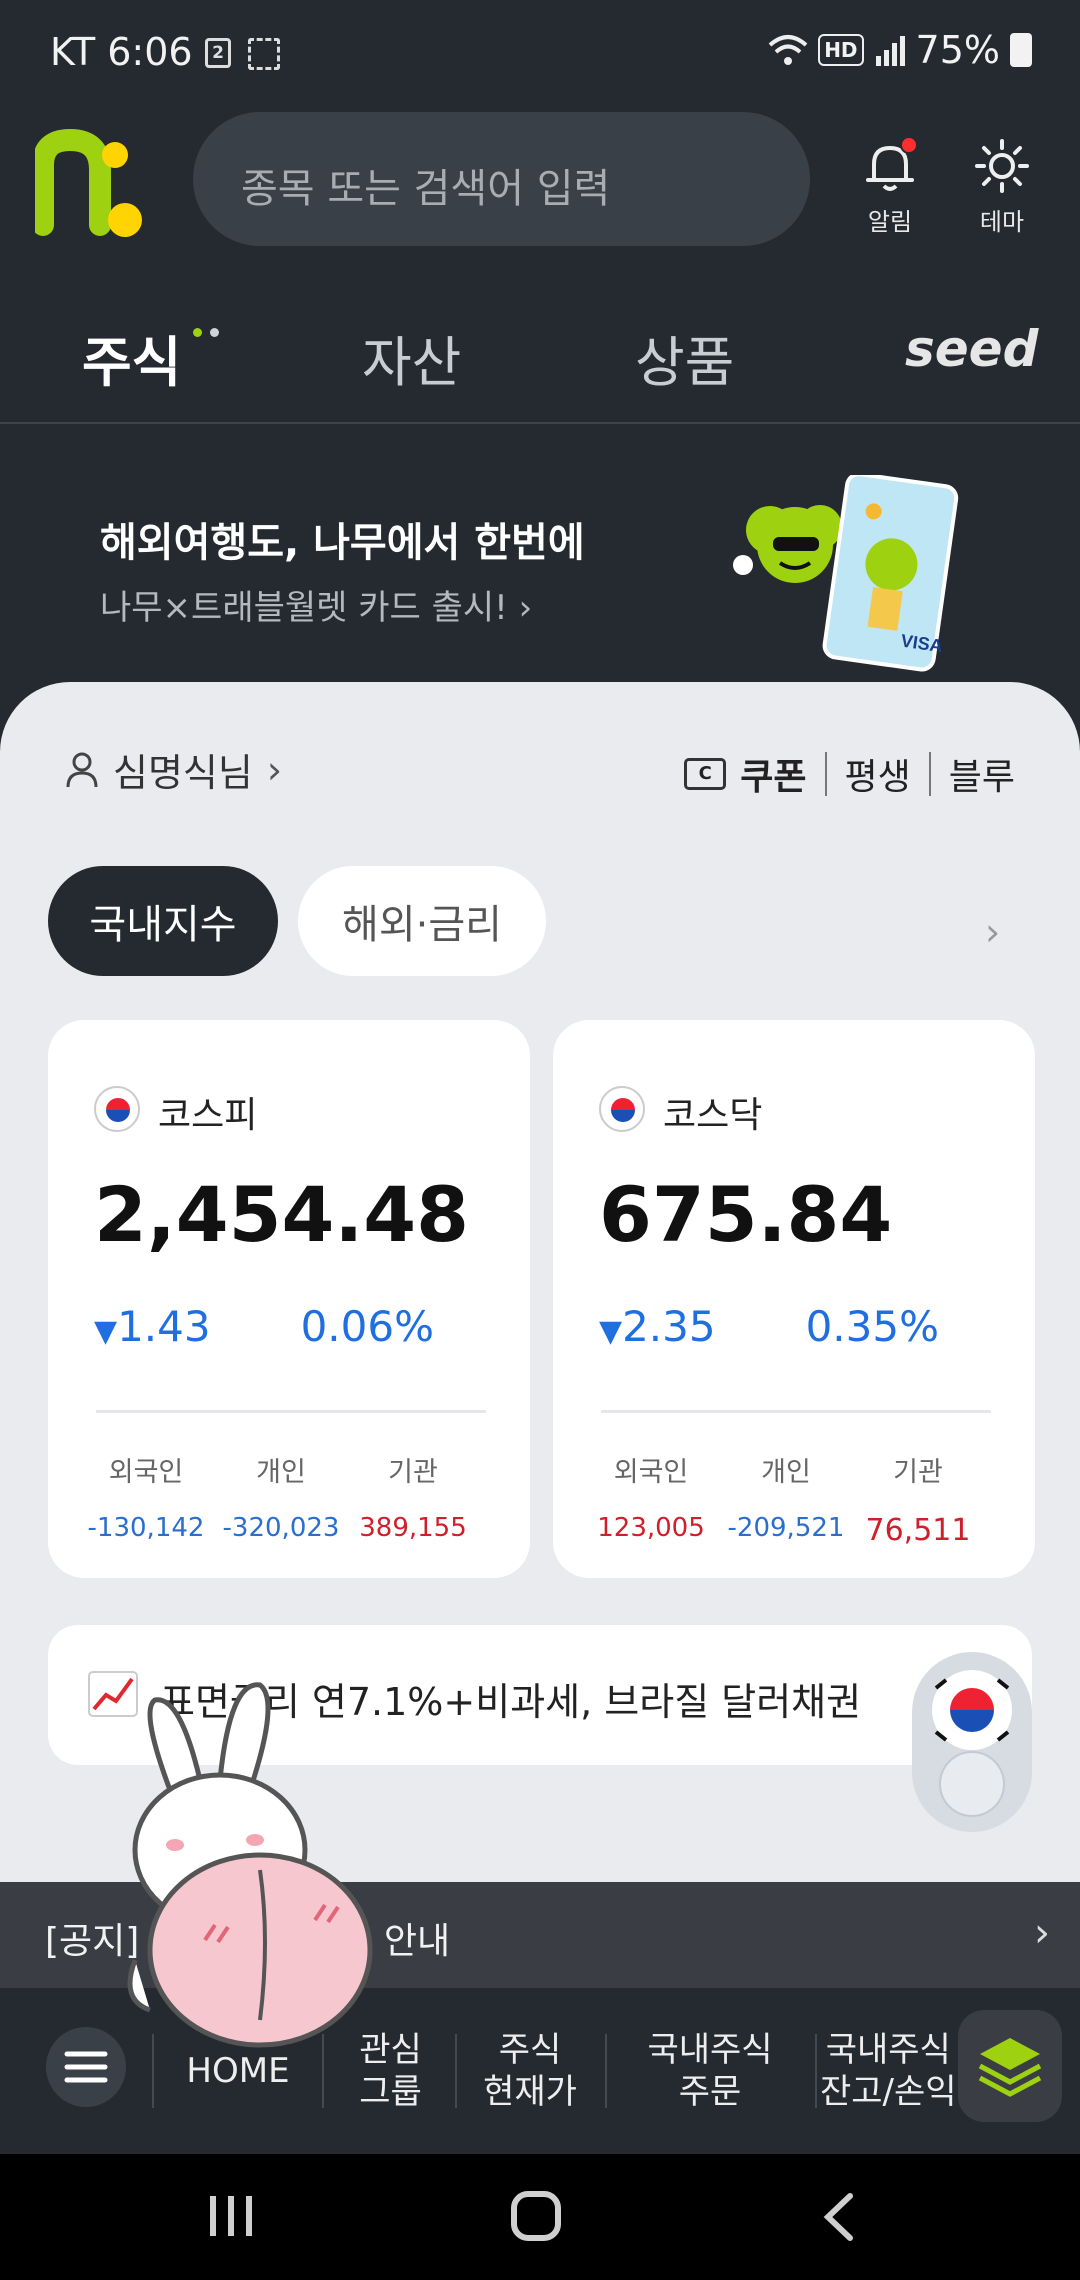 The width and height of the screenshot is (1080, 2280). What do you see at coordinates (218, 53) in the screenshot?
I see `calendar-icon: 2` at bounding box center [218, 53].